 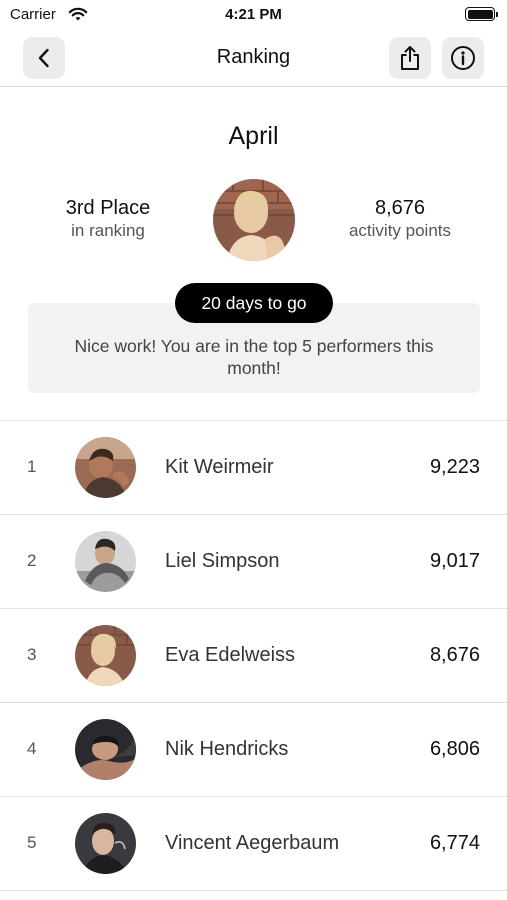 I want to click on status-bar: Carrier 4:21 PM, so click(x=253, y=15).